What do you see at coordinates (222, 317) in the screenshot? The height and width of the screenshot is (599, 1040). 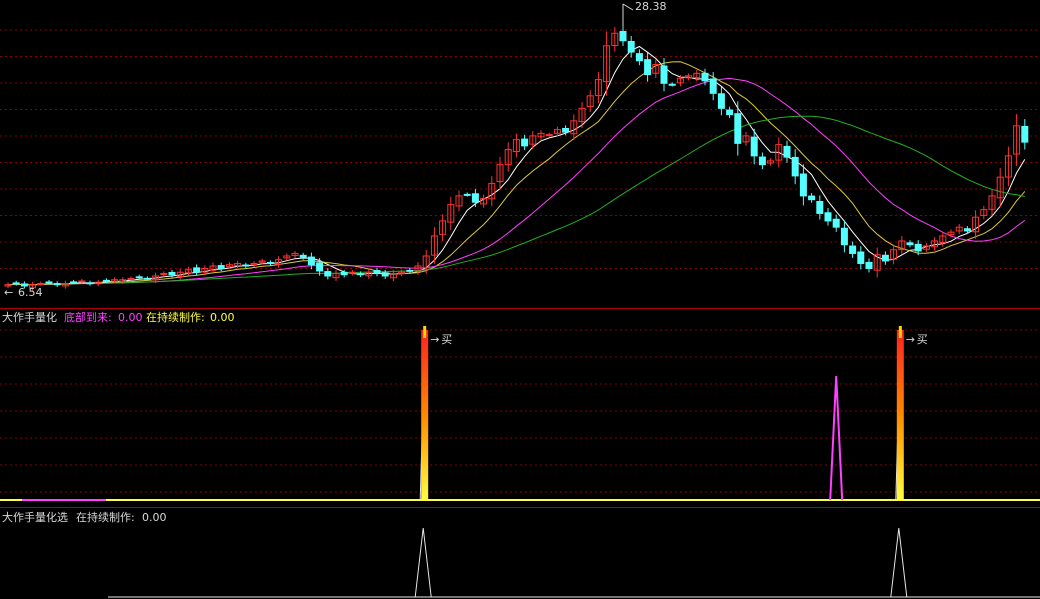 I see `ind1-field2-value: 0.00` at bounding box center [222, 317].